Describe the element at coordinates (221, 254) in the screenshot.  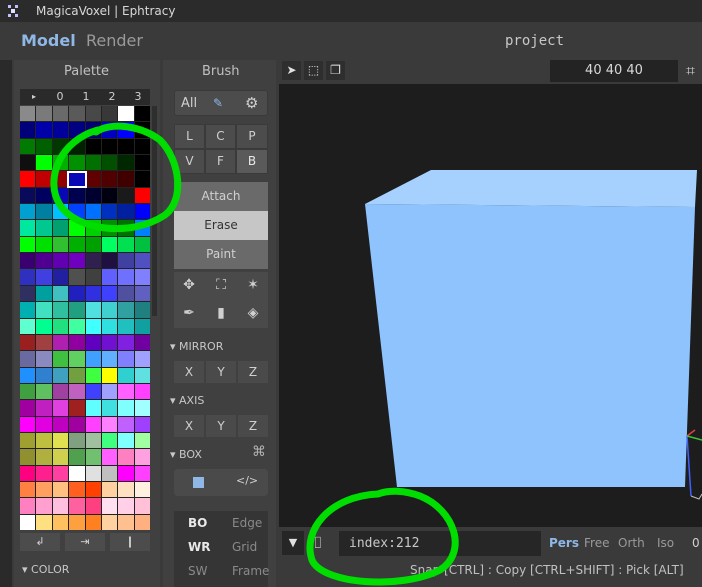
I see `mode-paint-button: Paint` at that location.